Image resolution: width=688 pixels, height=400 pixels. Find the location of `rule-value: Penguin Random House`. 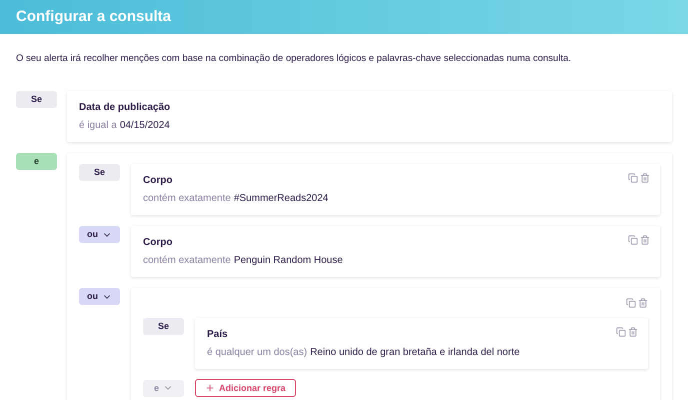

rule-value: Penguin Random House is located at coordinates (288, 261).